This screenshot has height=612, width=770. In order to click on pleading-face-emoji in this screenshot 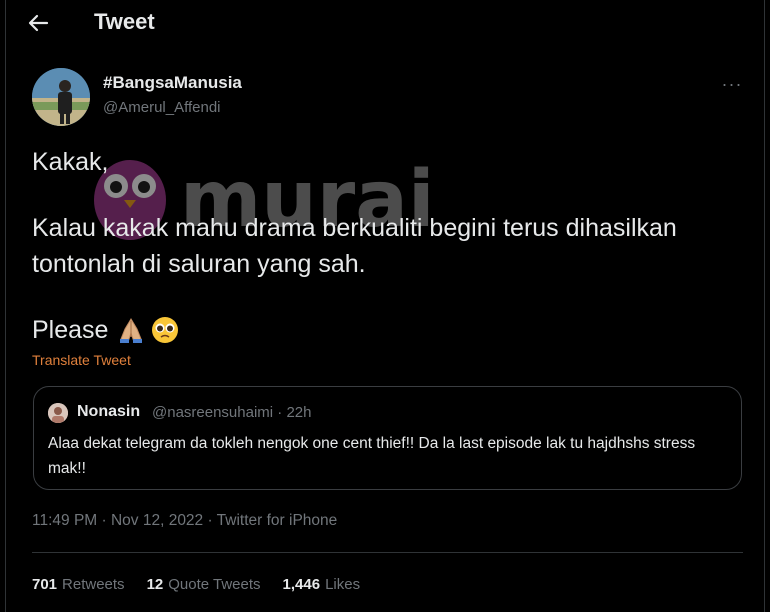, I will do `click(165, 330)`.